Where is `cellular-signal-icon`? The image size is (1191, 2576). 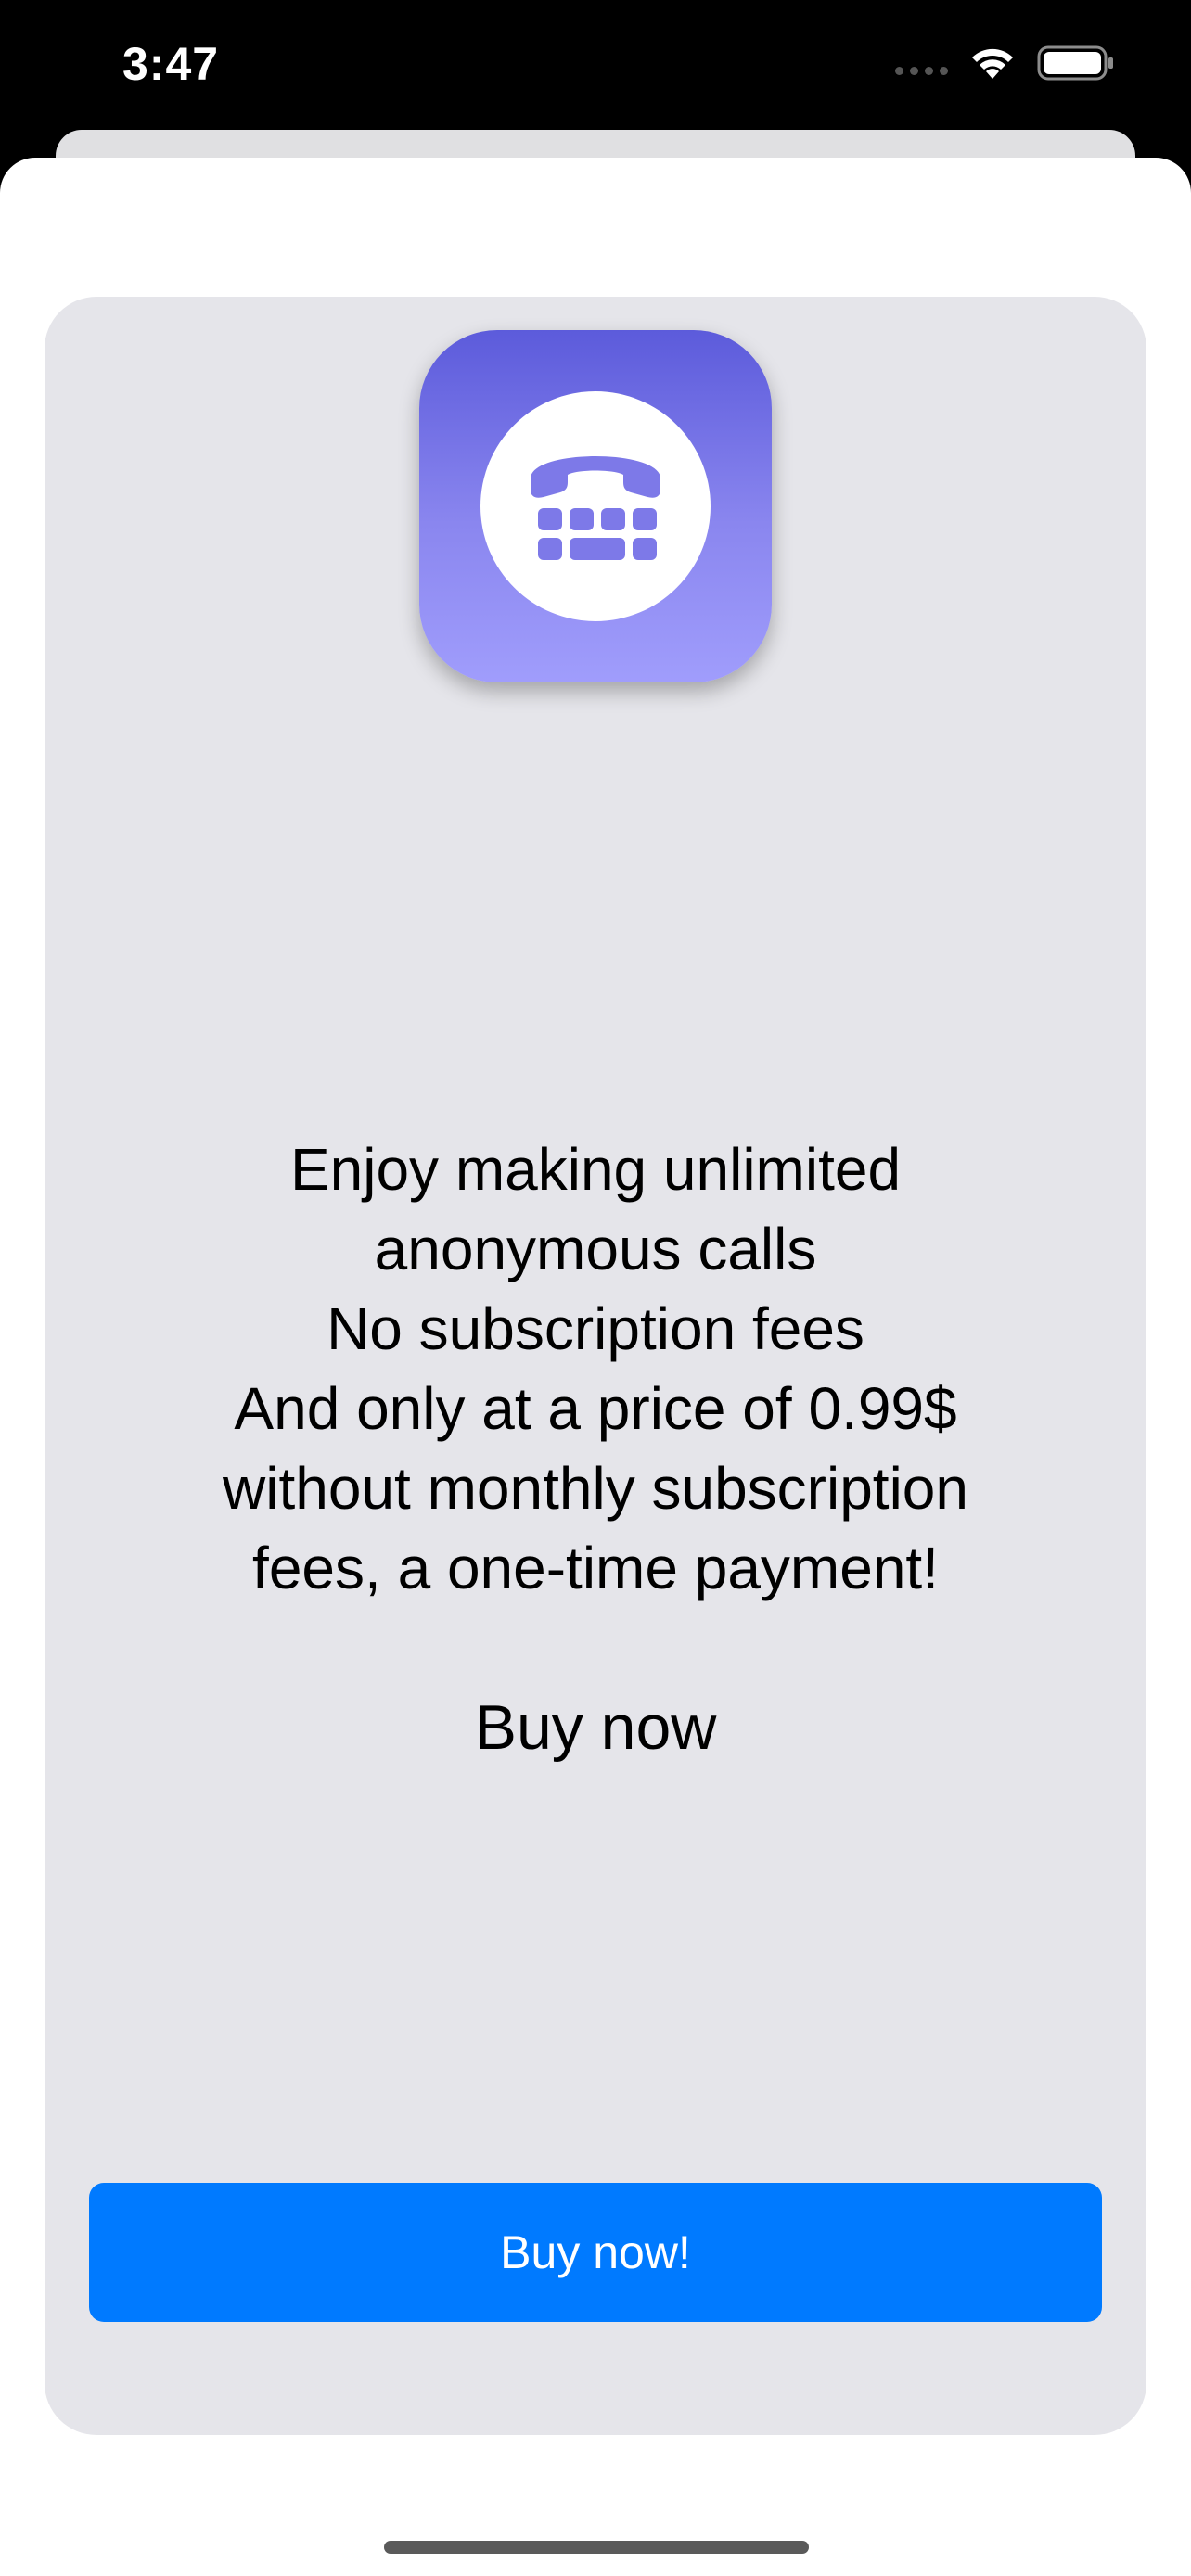 cellular-signal-icon is located at coordinates (921, 71).